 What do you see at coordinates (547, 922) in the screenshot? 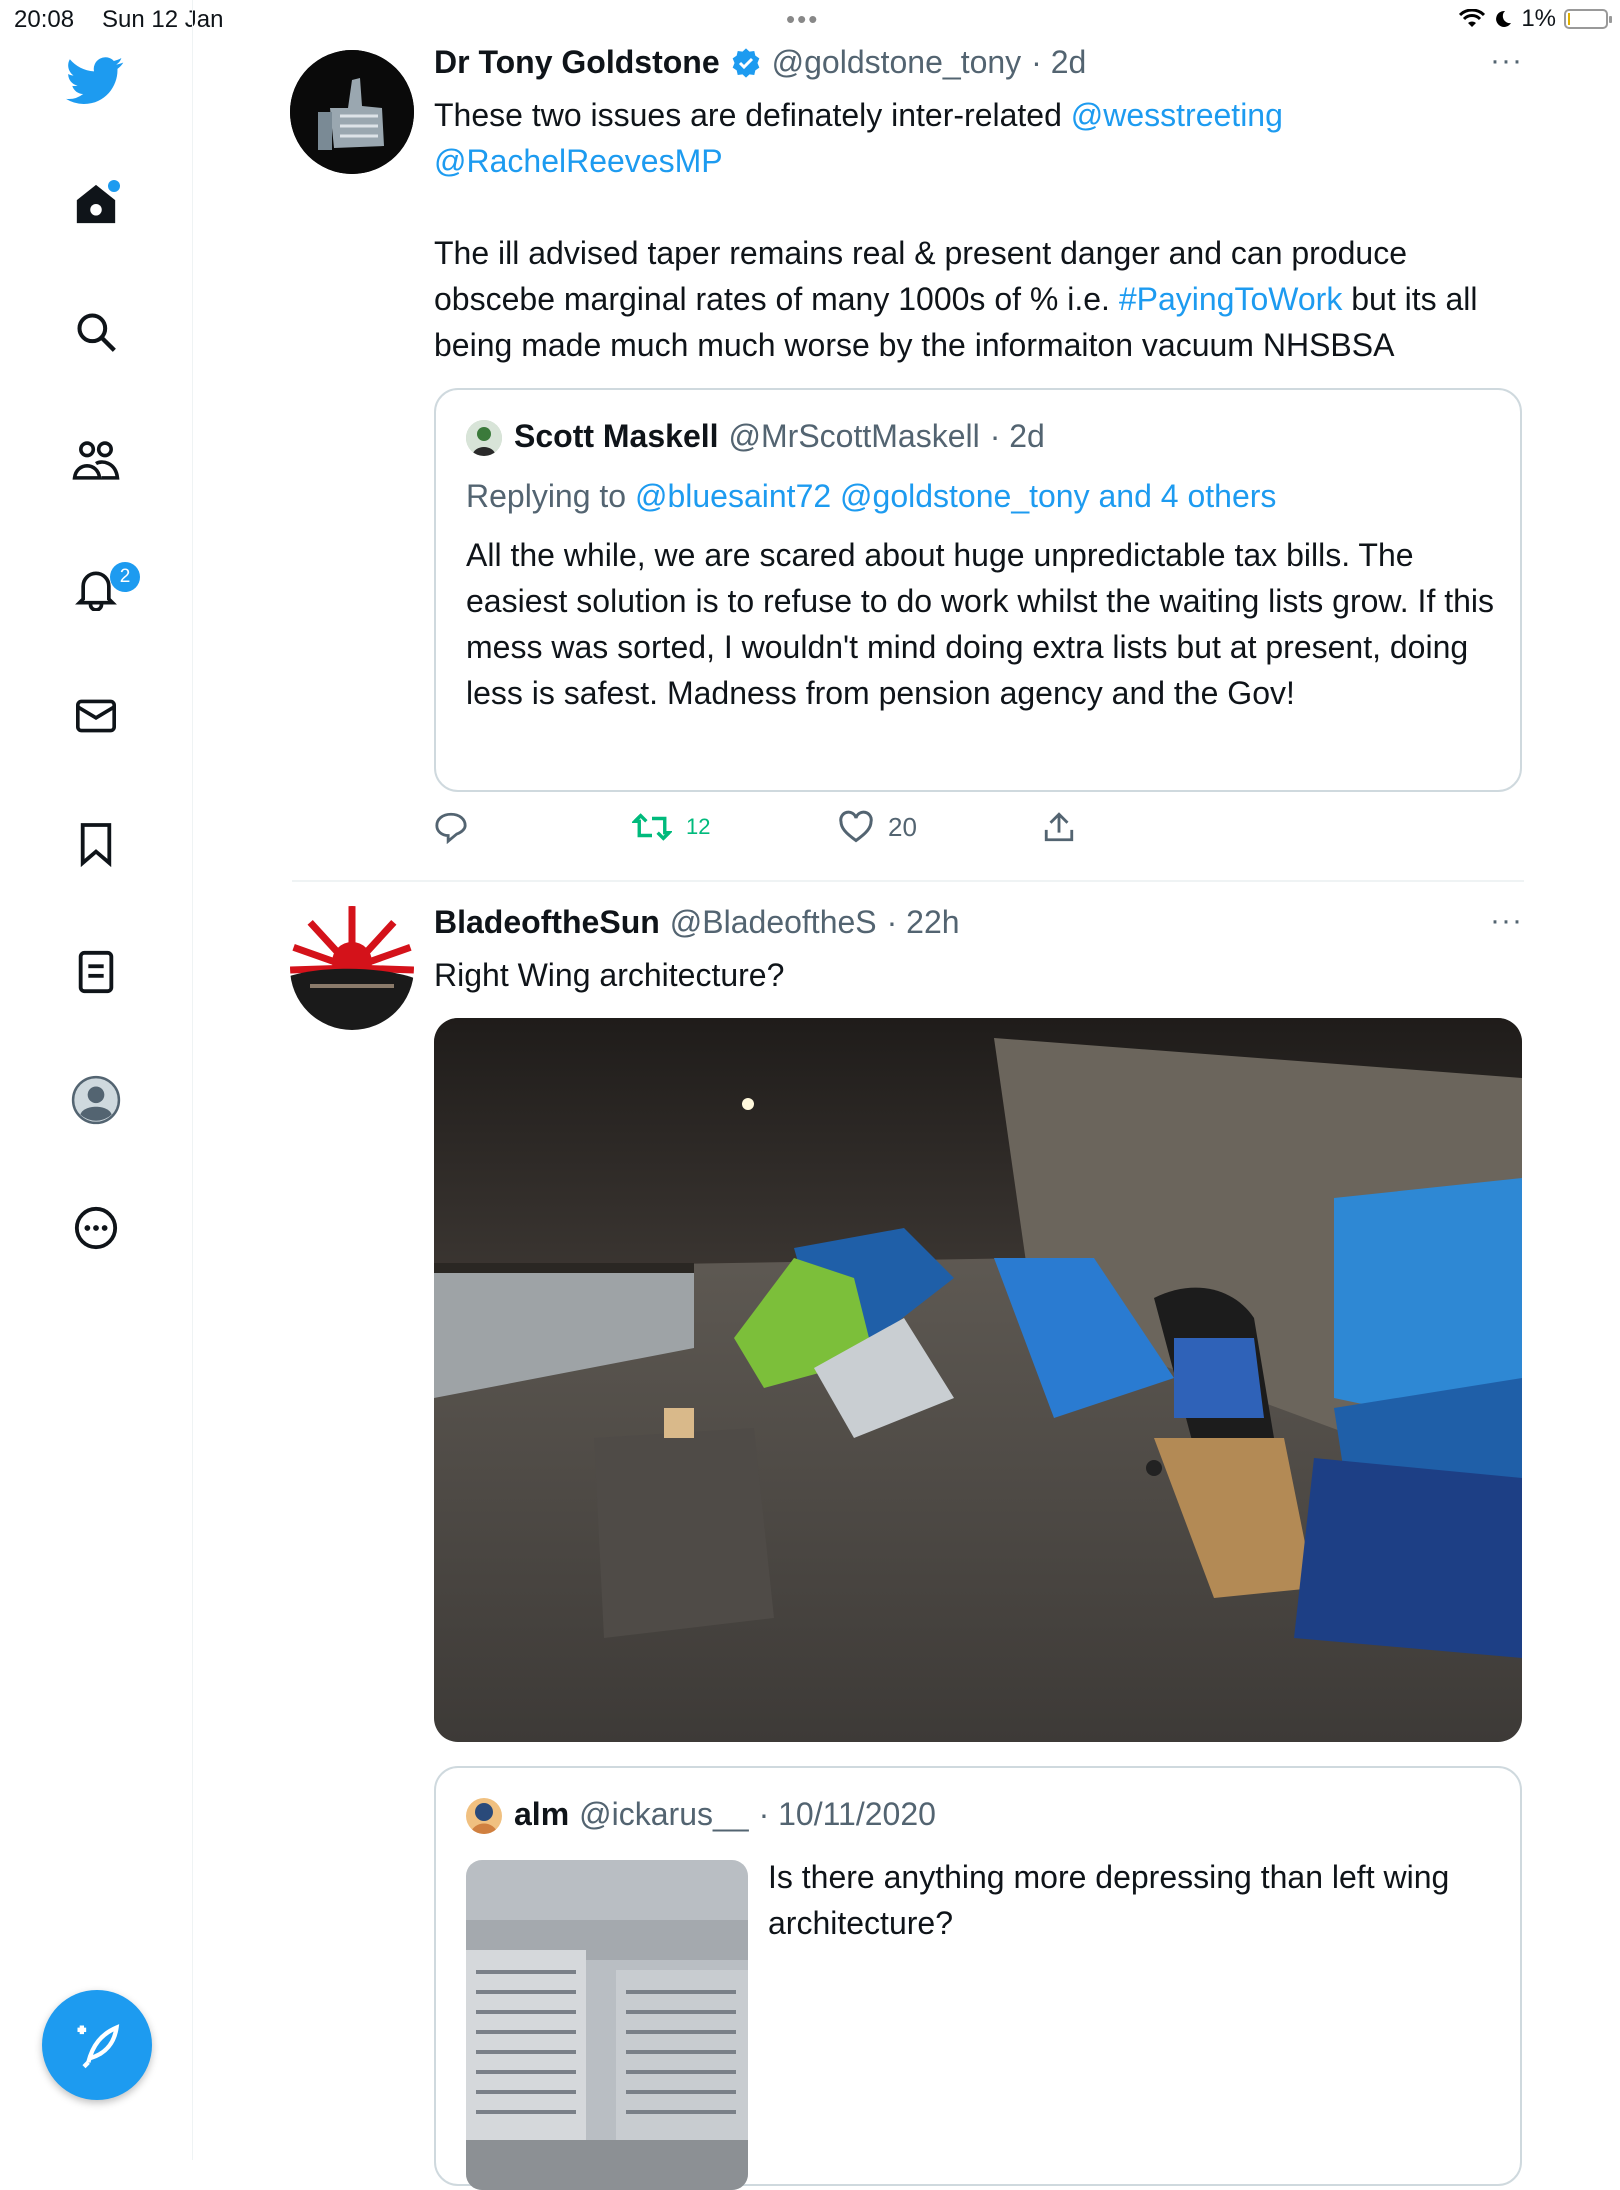
I see `author-name: BladeoftheSun` at bounding box center [547, 922].